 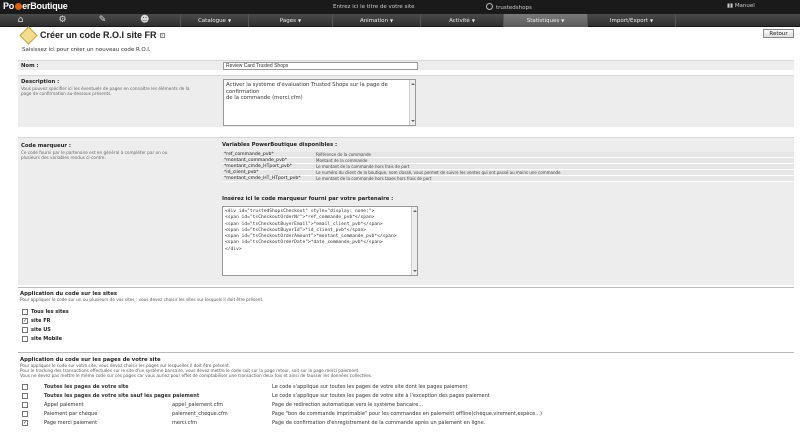 What do you see at coordinates (489, 6) in the screenshot?
I see `power-icon` at bounding box center [489, 6].